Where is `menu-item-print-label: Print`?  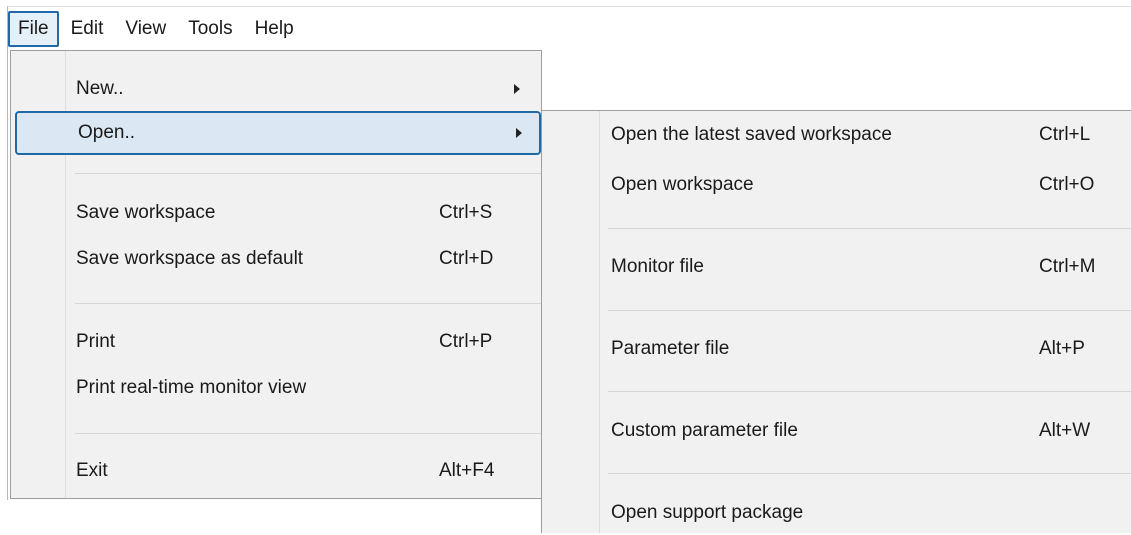
menu-item-print-label: Print is located at coordinates (96, 341).